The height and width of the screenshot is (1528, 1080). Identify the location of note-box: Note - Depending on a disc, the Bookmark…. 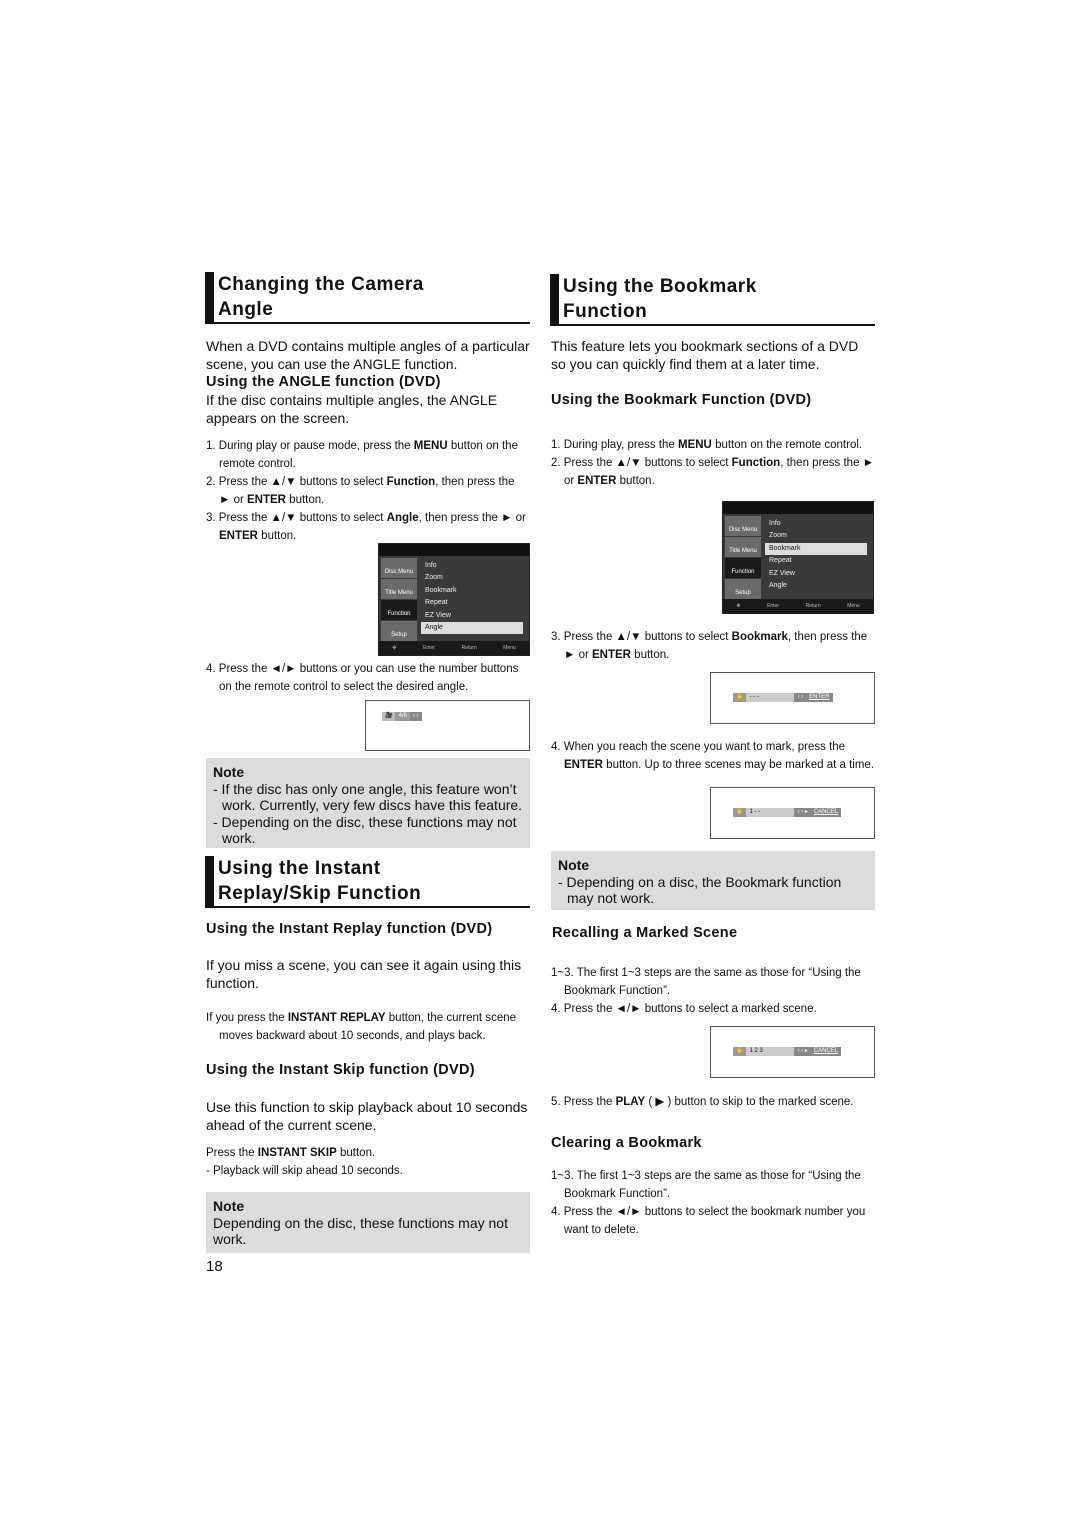
(713, 880).